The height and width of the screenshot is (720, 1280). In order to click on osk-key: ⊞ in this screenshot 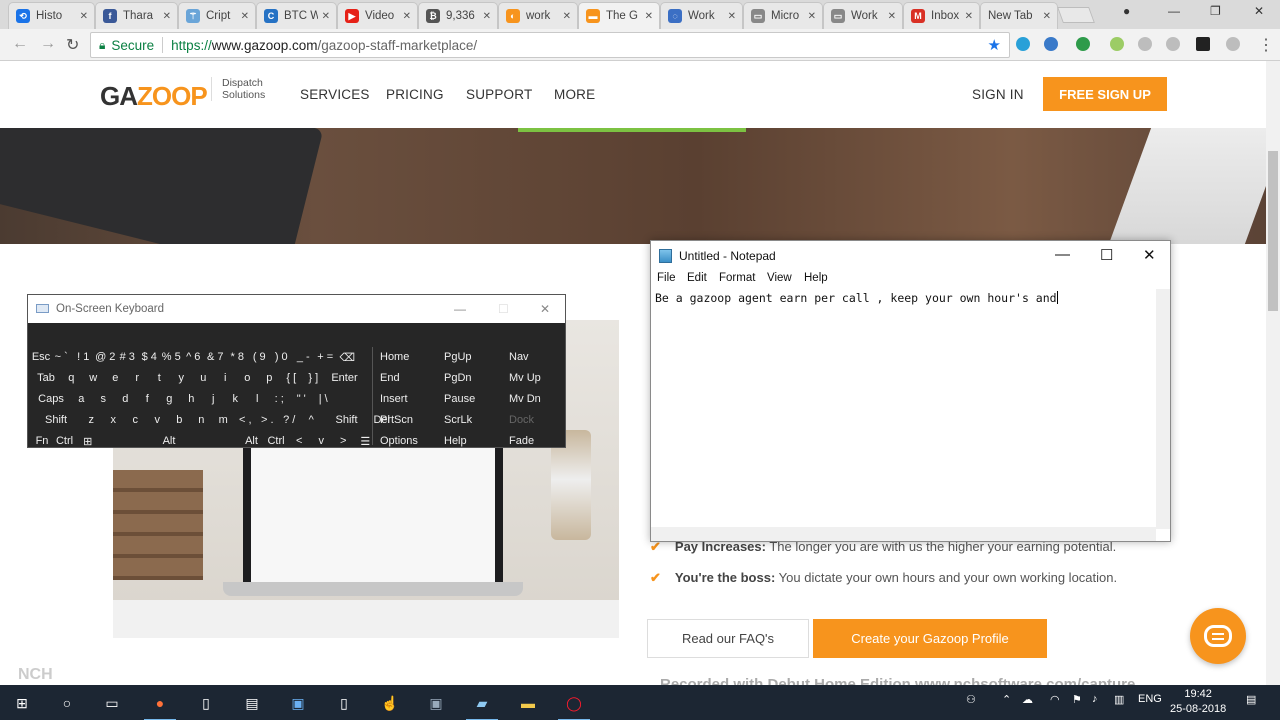, I will do `click(88, 441)`.